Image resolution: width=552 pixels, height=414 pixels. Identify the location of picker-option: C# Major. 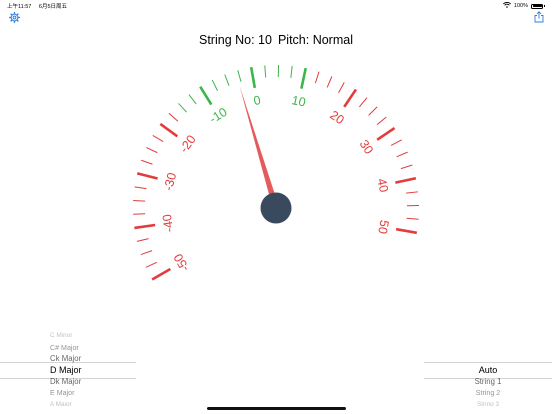
(68, 348).